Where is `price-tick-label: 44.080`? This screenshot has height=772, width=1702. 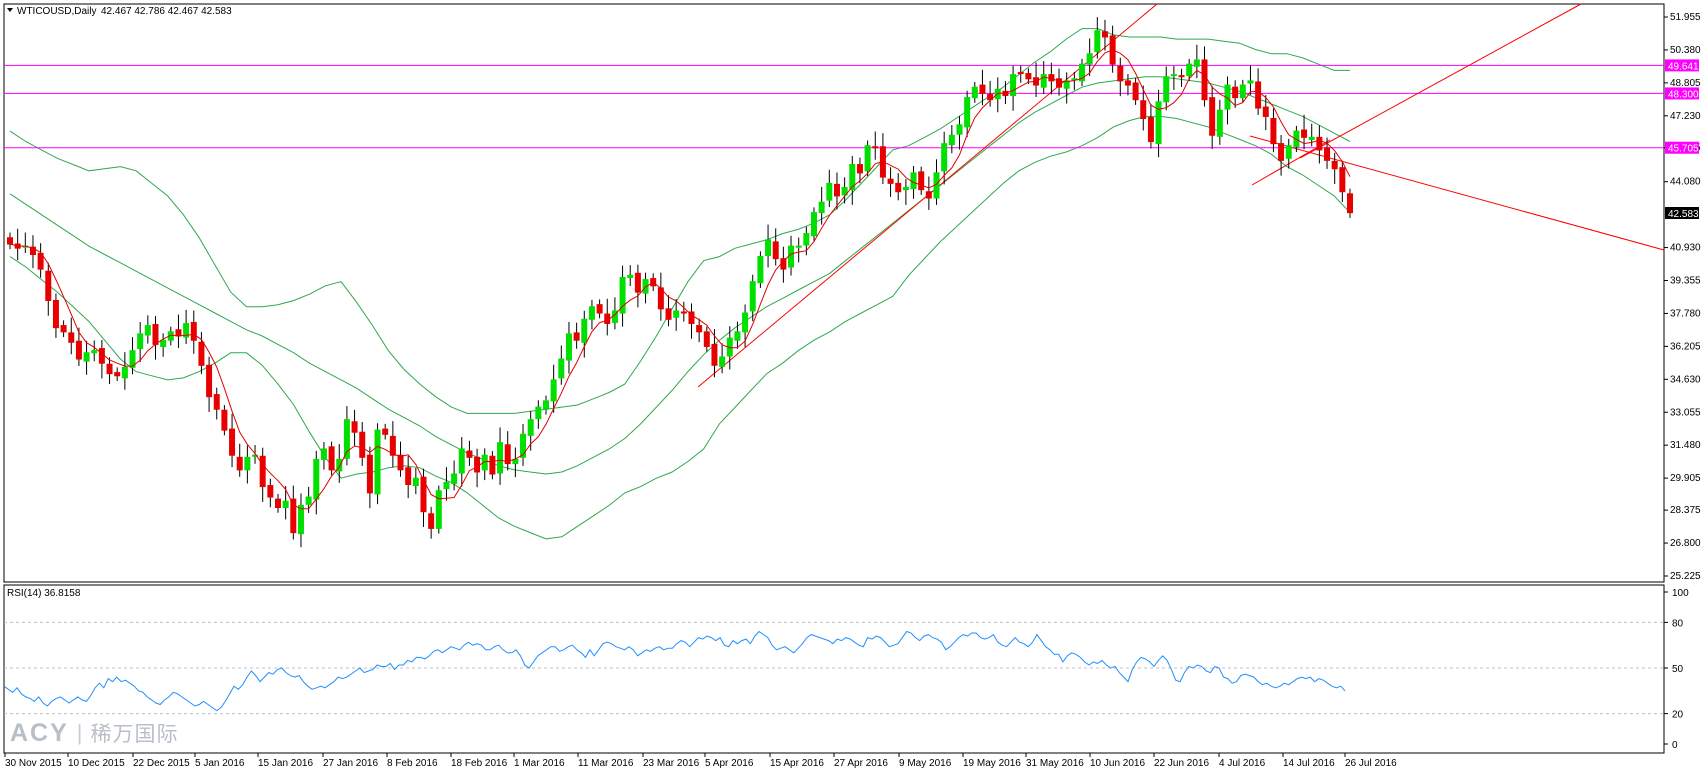
price-tick-label: 44.080 is located at coordinates (1685, 182).